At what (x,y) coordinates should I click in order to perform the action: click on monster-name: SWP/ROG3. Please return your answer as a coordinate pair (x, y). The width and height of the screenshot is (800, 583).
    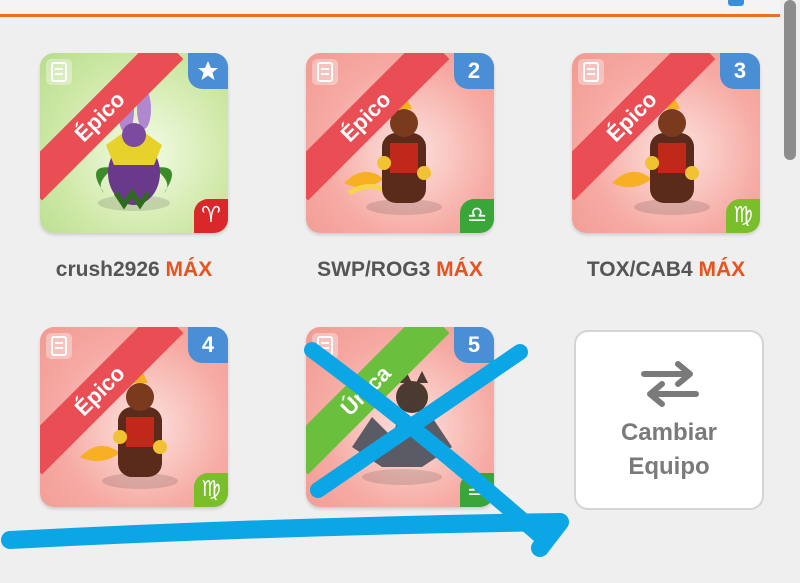
    Looking at the image, I should click on (374, 269).